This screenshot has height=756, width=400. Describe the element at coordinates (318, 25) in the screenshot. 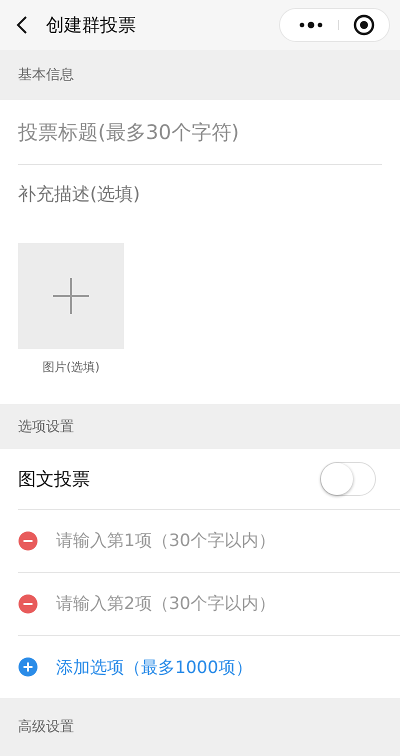

I see `more-icon` at that location.